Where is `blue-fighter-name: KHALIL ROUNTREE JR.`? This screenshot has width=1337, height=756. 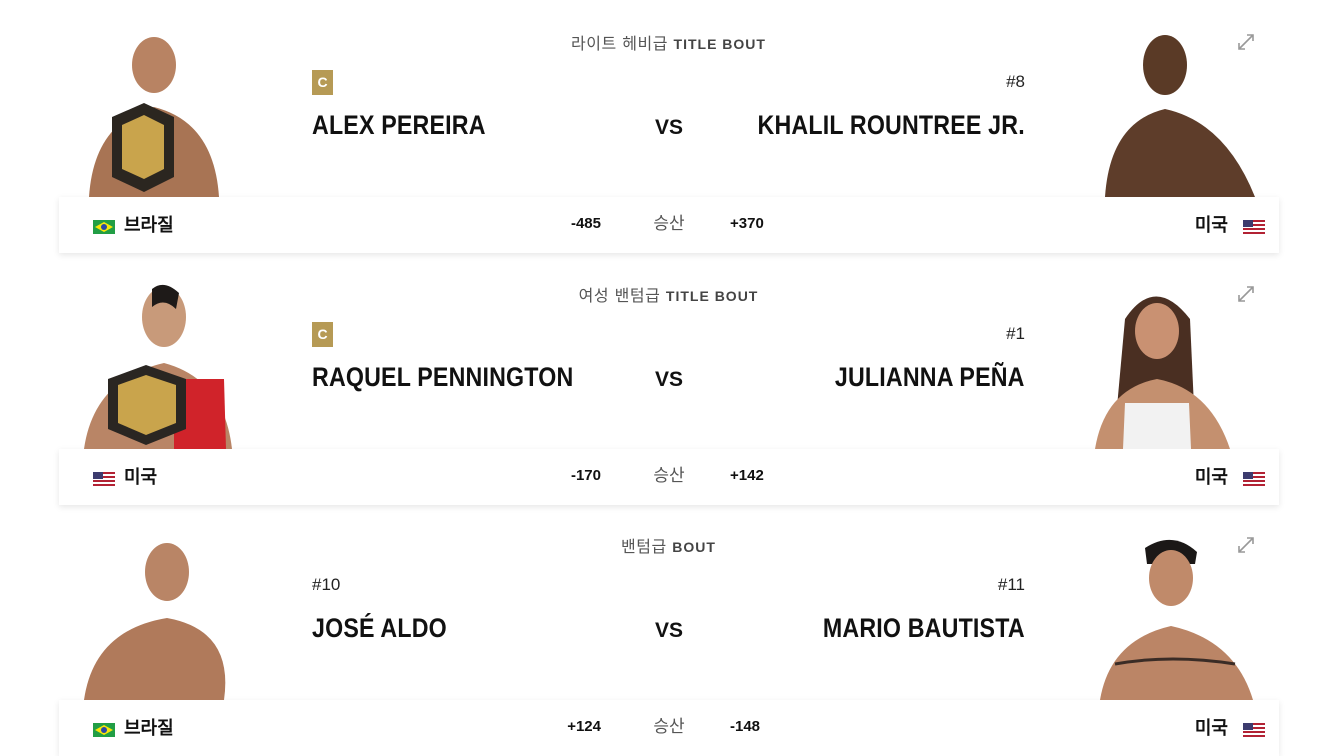 blue-fighter-name: KHALIL ROUNTREE JR. is located at coordinates (891, 125).